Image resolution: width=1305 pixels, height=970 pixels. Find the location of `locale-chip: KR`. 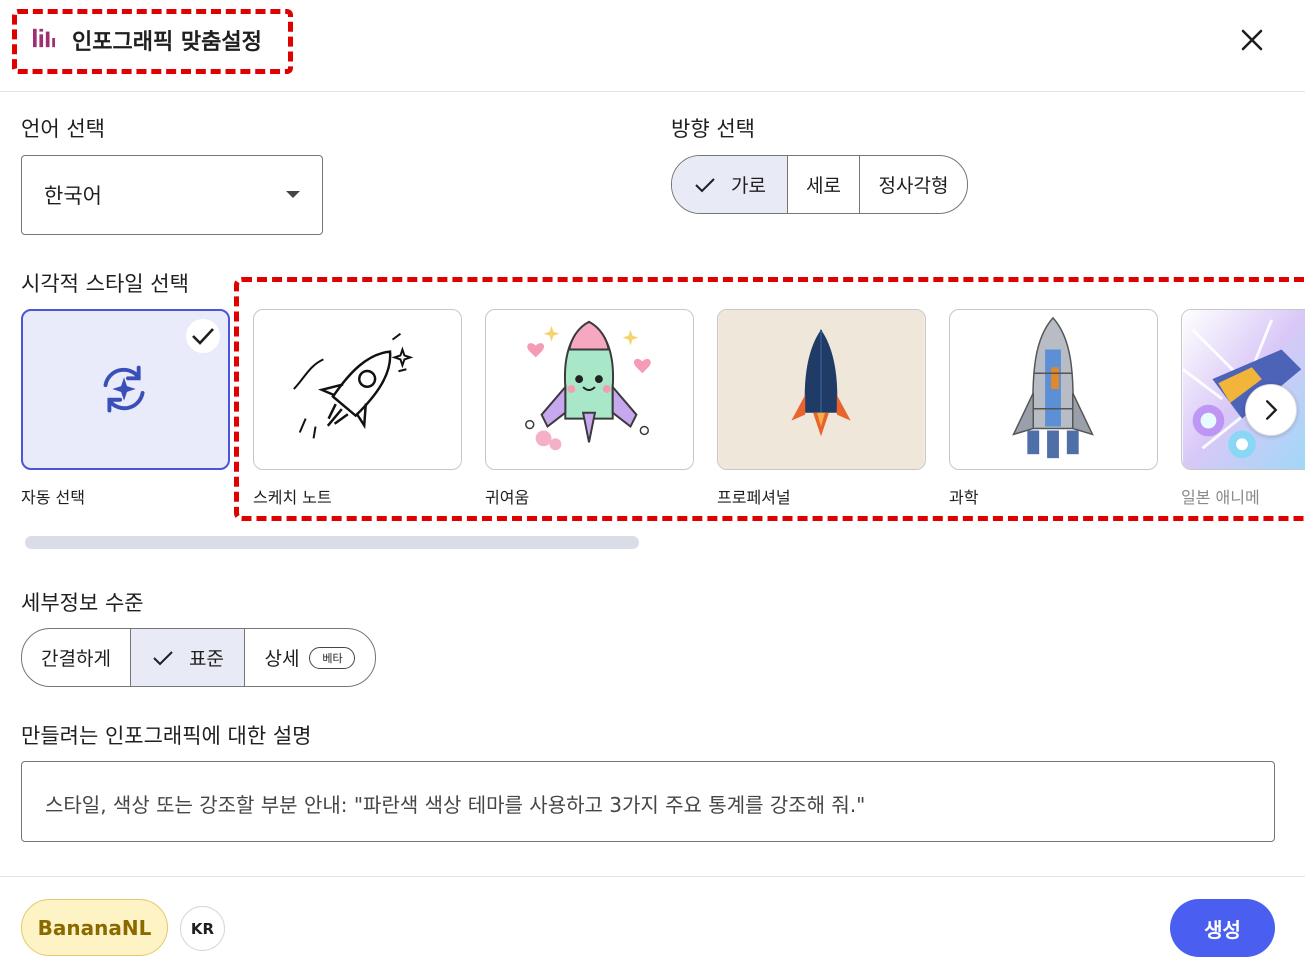

locale-chip: KR is located at coordinates (202, 928).